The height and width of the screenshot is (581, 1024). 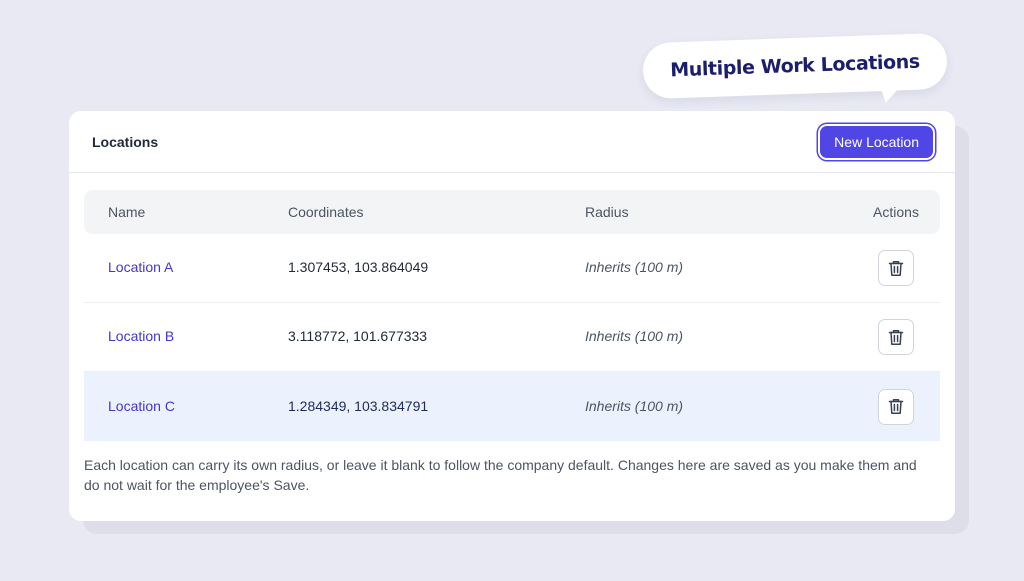 I want to click on card-header: Locations New Location, so click(x=512, y=142).